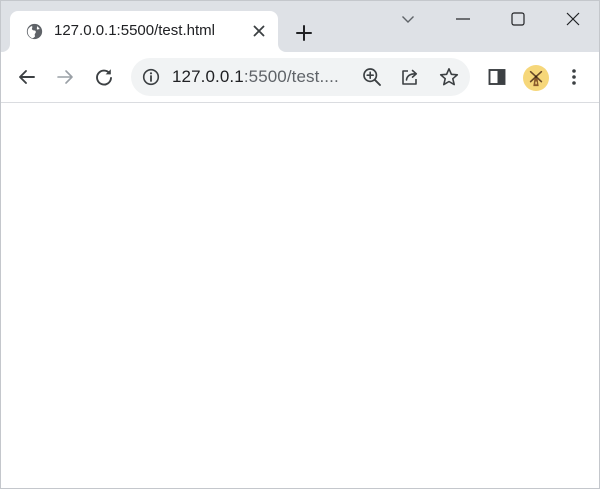 The width and height of the screenshot is (600, 489). What do you see at coordinates (65, 77) in the screenshot?
I see `forward-arrow-right-icon` at bounding box center [65, 77].